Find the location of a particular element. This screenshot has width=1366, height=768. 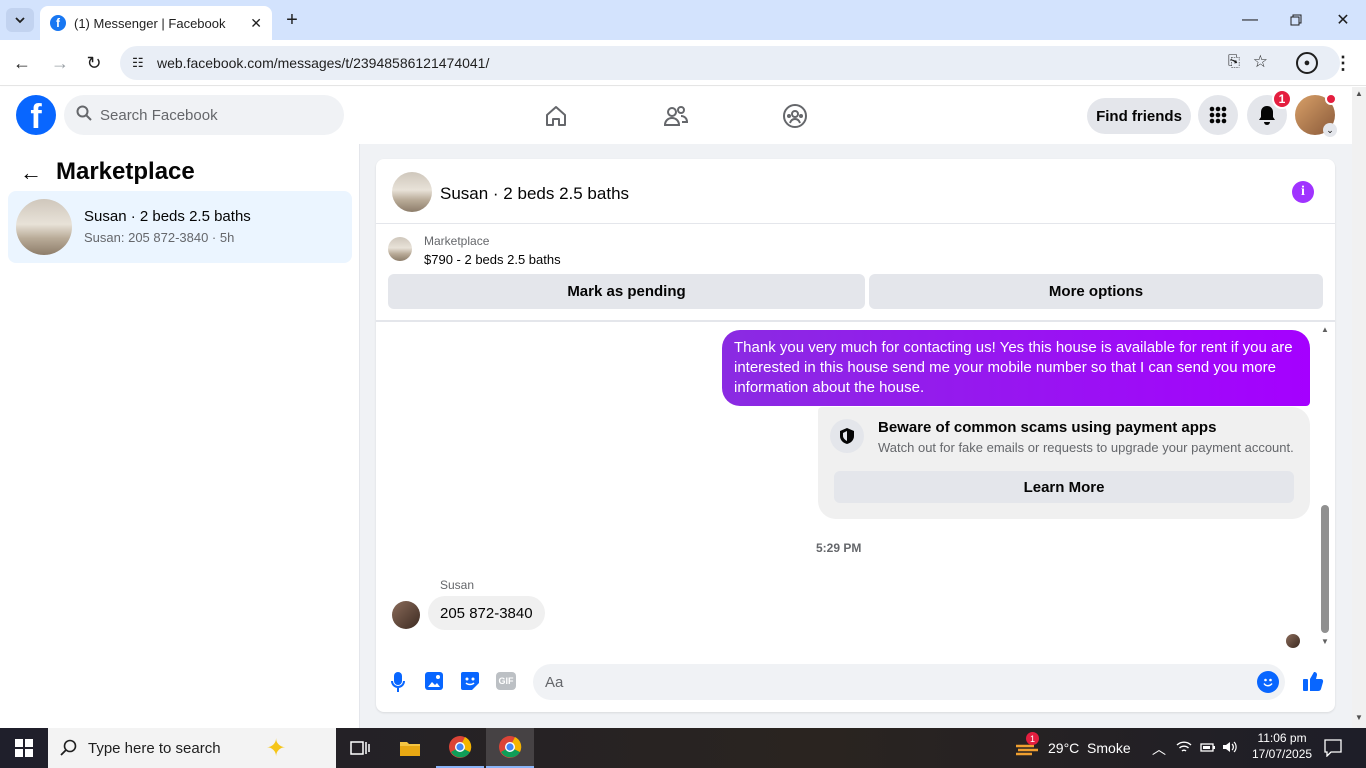

tab-search-icon is located at coordinates (20, 20).